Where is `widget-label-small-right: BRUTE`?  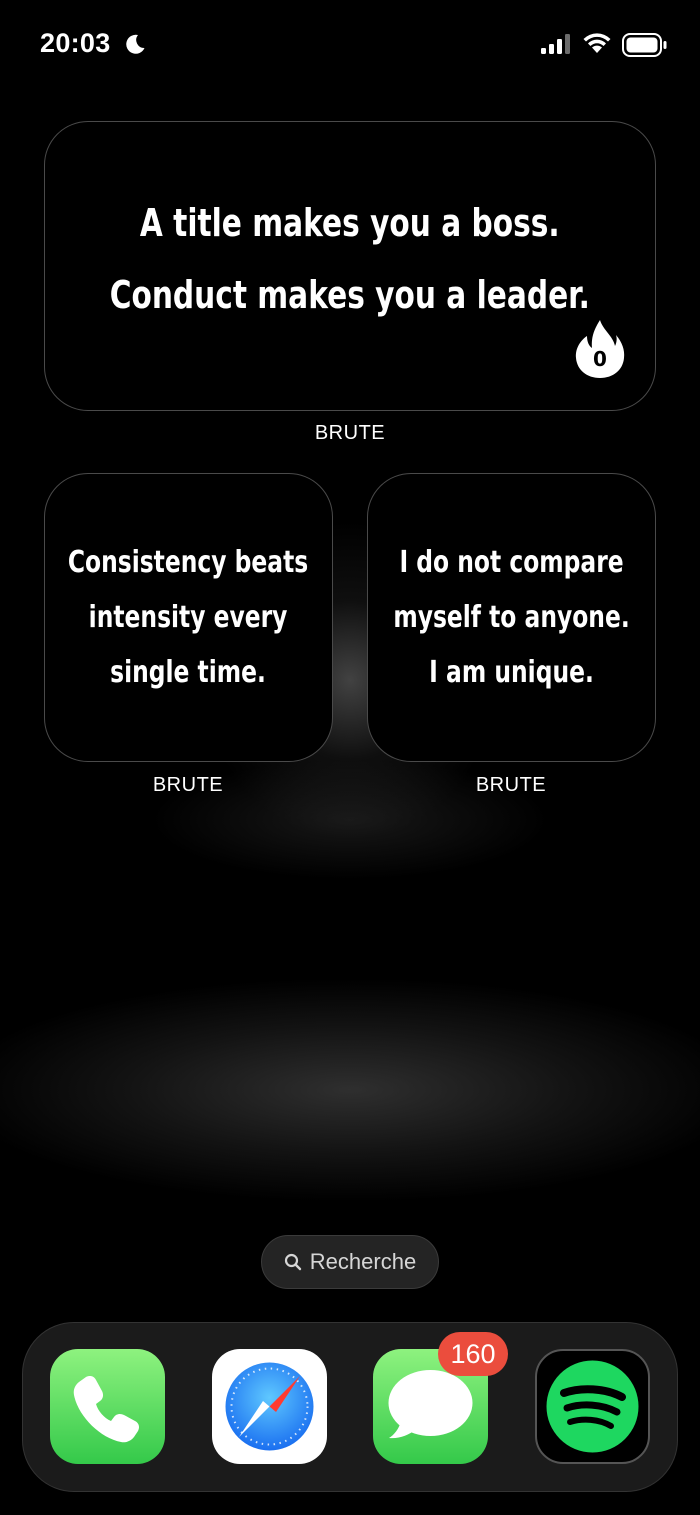
widget-label-small-right: BRUTE is located at coordinates (511, 785).